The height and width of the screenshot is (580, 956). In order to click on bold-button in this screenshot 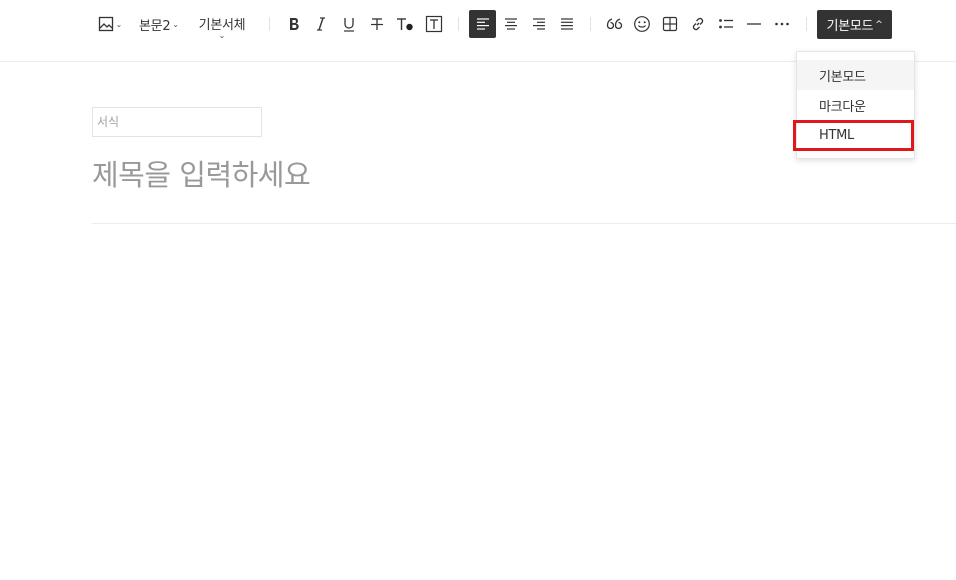, I will do `click(294, 24)`.